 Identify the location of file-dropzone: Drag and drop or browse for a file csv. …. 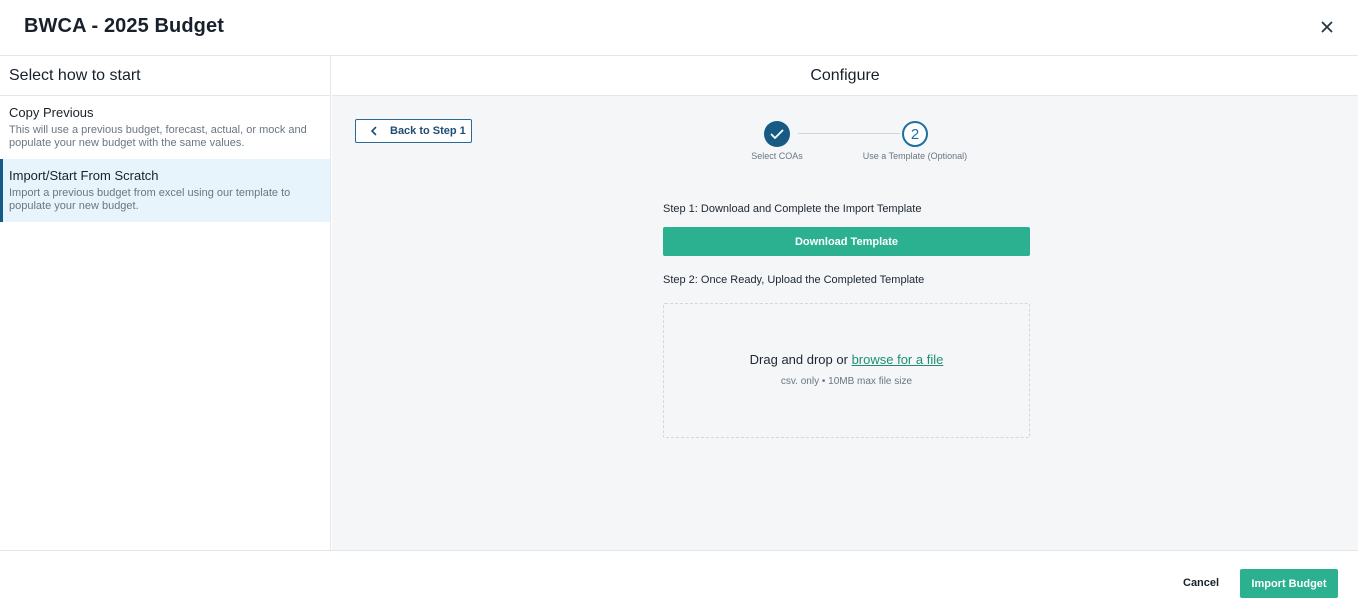
(846, 370).